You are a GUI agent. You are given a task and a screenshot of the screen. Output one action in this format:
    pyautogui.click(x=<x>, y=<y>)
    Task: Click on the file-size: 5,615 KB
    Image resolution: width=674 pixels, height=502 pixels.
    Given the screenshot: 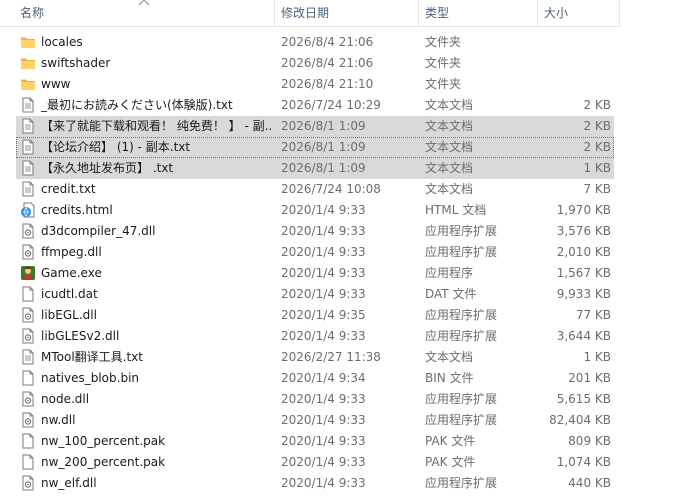 What is the action you would take?
    pyautogui.click(x=583, y=399)
    